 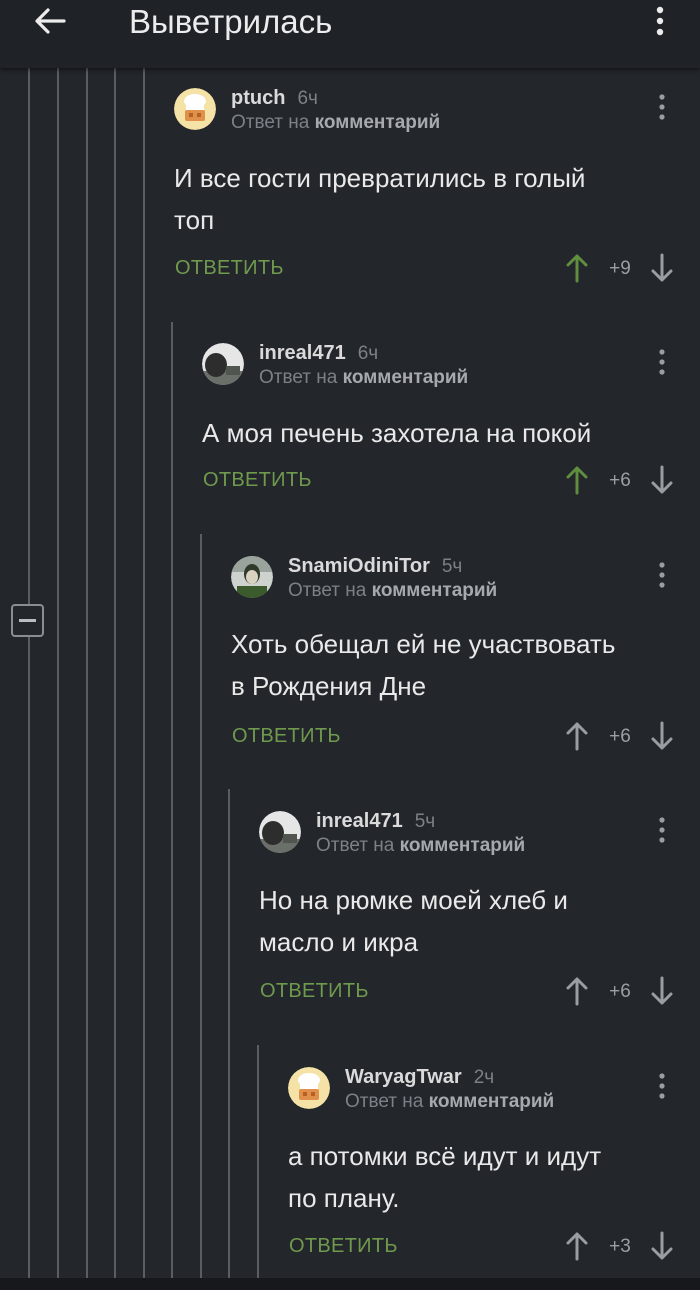 What do you see at coordinates (52, 22) in the screenshot?
I see `back-button` at bounding box center [52, 22].